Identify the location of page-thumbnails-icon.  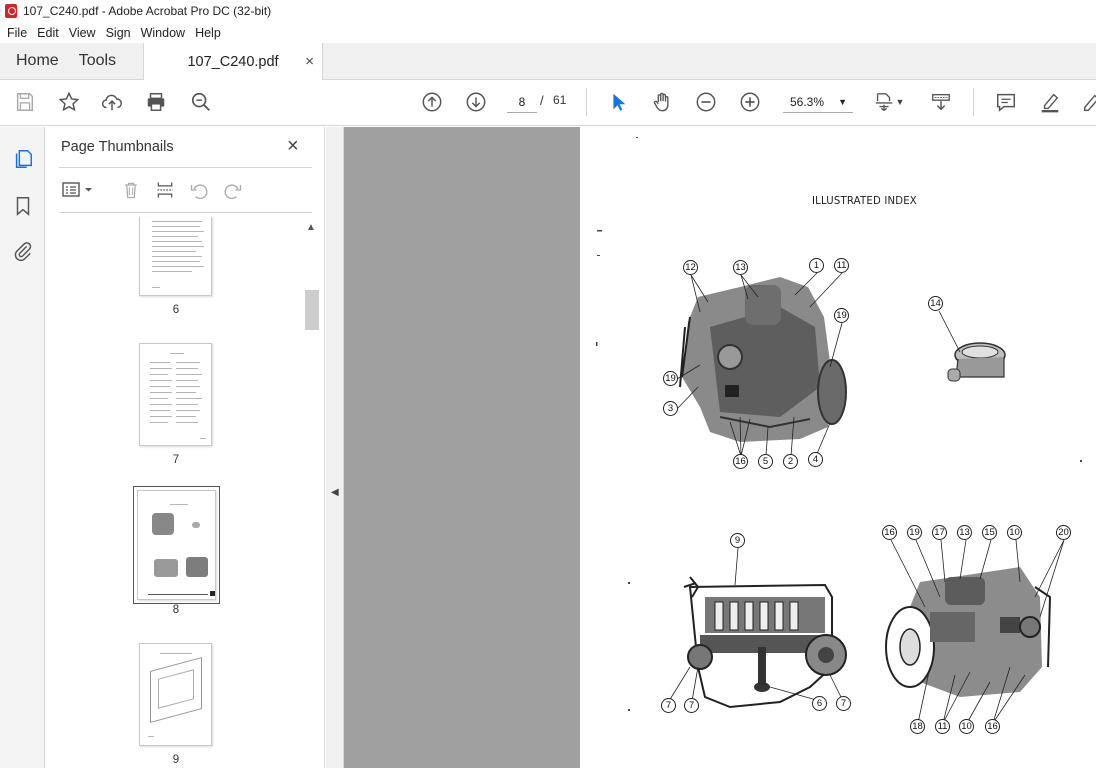
(23, 159).